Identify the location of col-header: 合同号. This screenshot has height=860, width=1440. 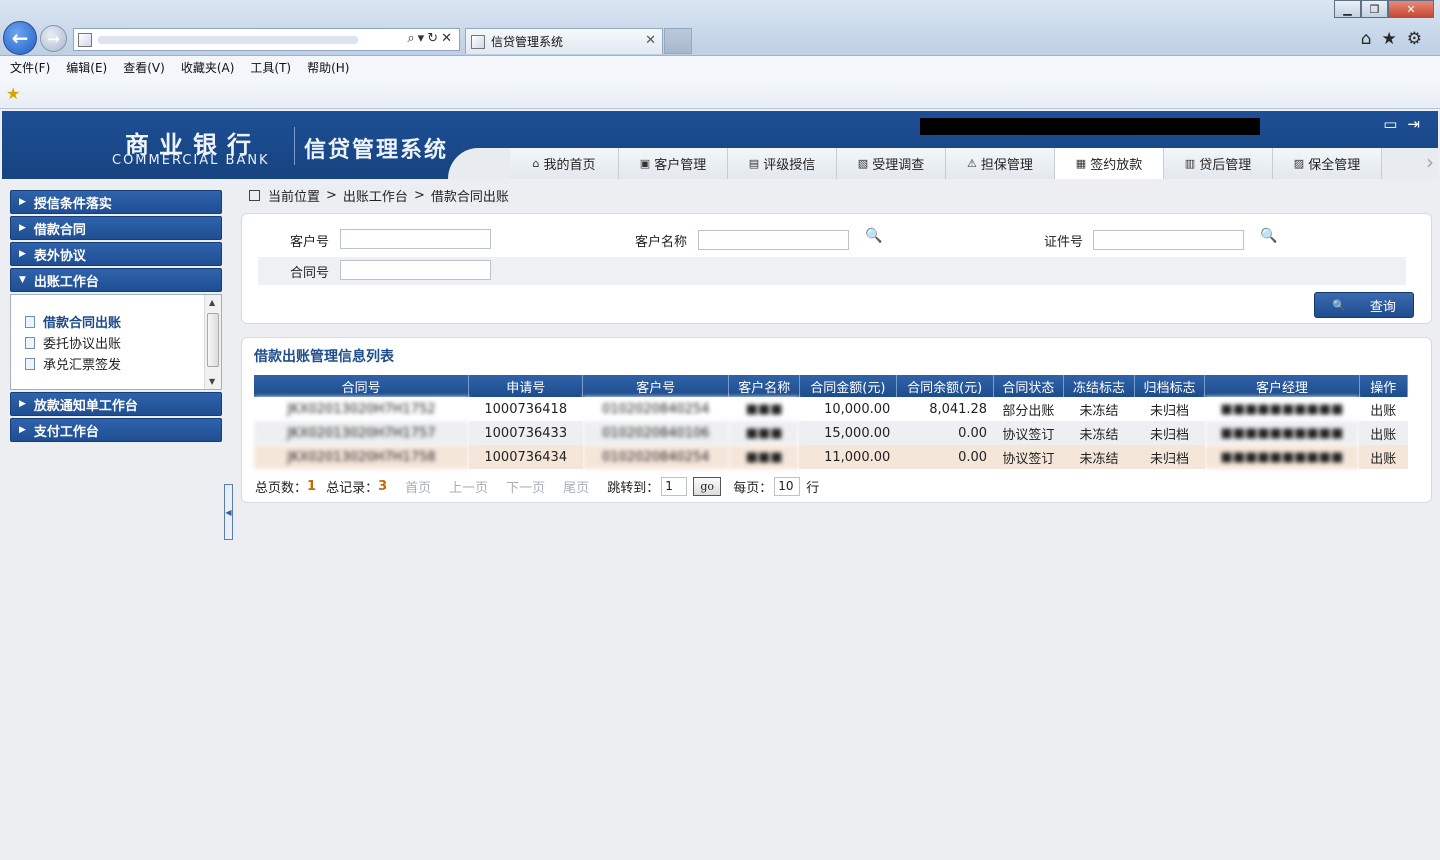
(362, 386).